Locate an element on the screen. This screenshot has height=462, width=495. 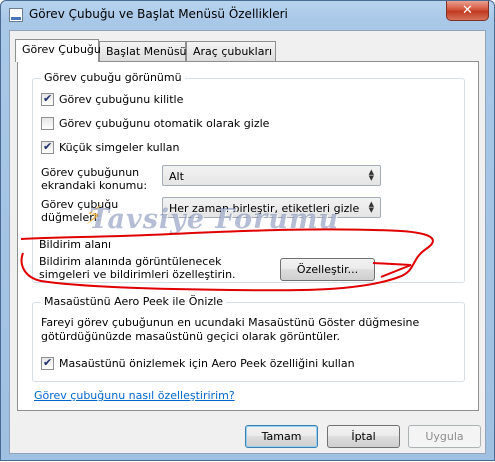
small-icons-option: Küçük simgeler kullan is located at coordinates (110, 147).